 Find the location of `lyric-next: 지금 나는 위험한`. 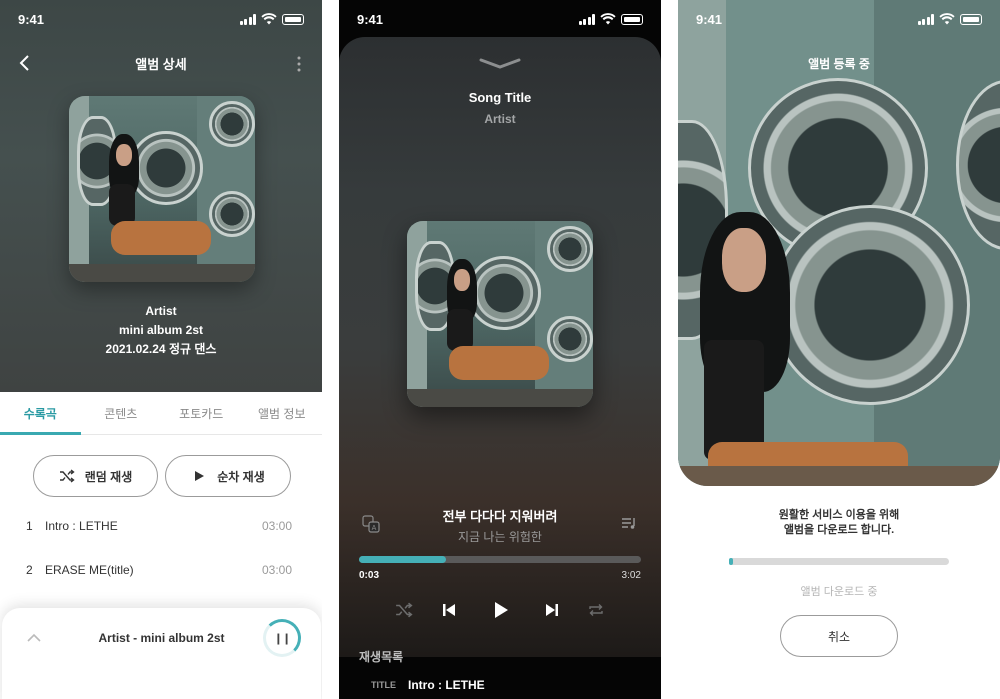

lyric-next: 지금 나는 위험한 is located at coordinates (500, 537).